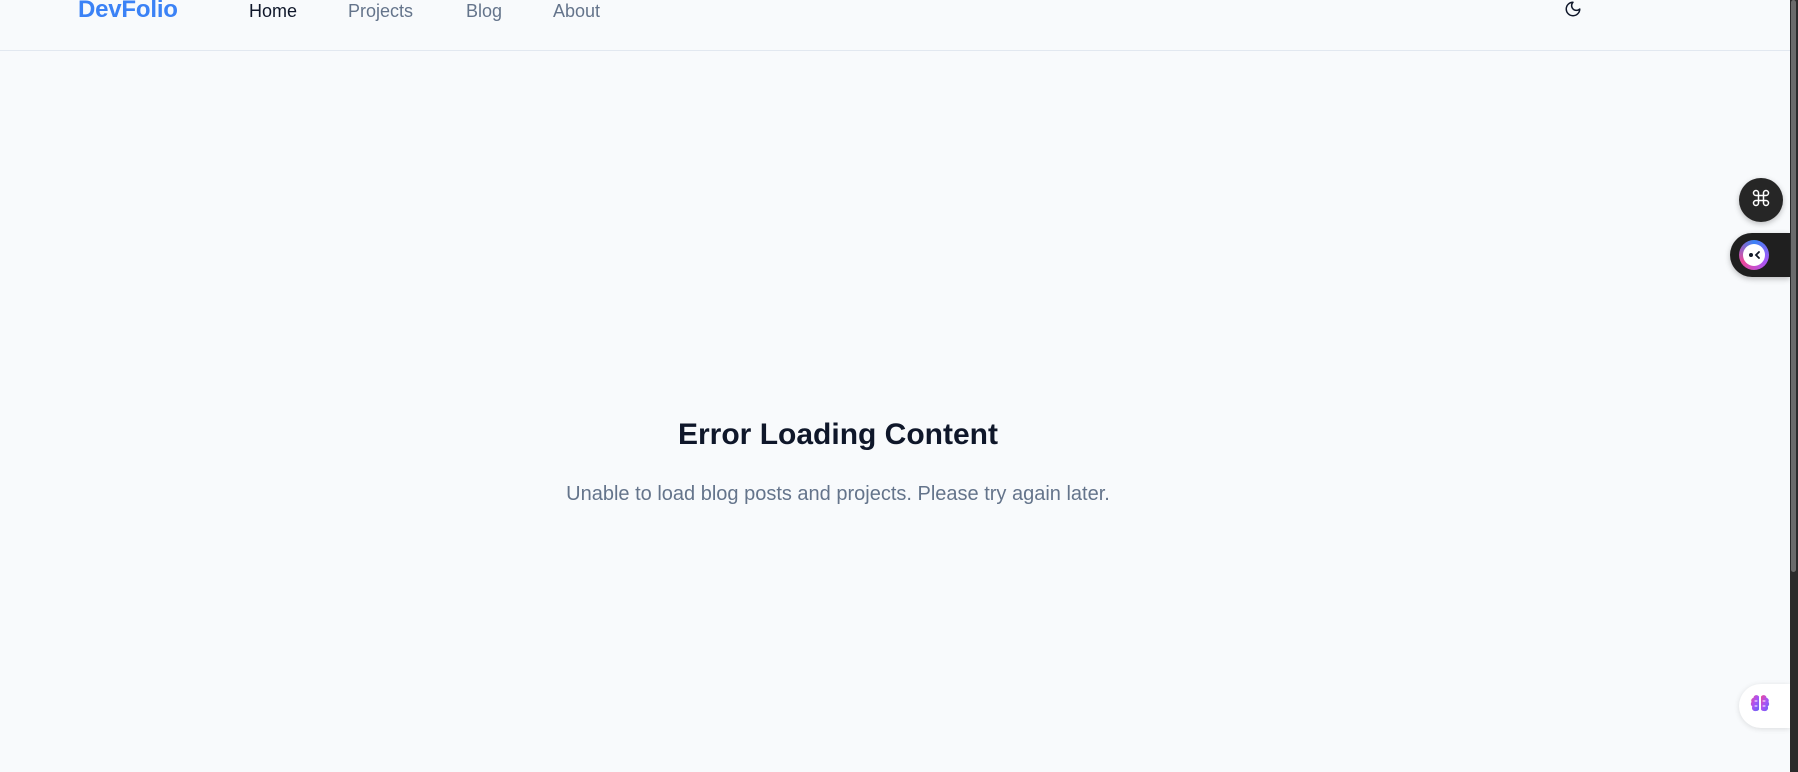 This screenshot has width=1798, height=772. Describe the element at coordinates (895, 25) in the screenshot. I see `site-header: DevFolio Home Projects Blog About` at that location.